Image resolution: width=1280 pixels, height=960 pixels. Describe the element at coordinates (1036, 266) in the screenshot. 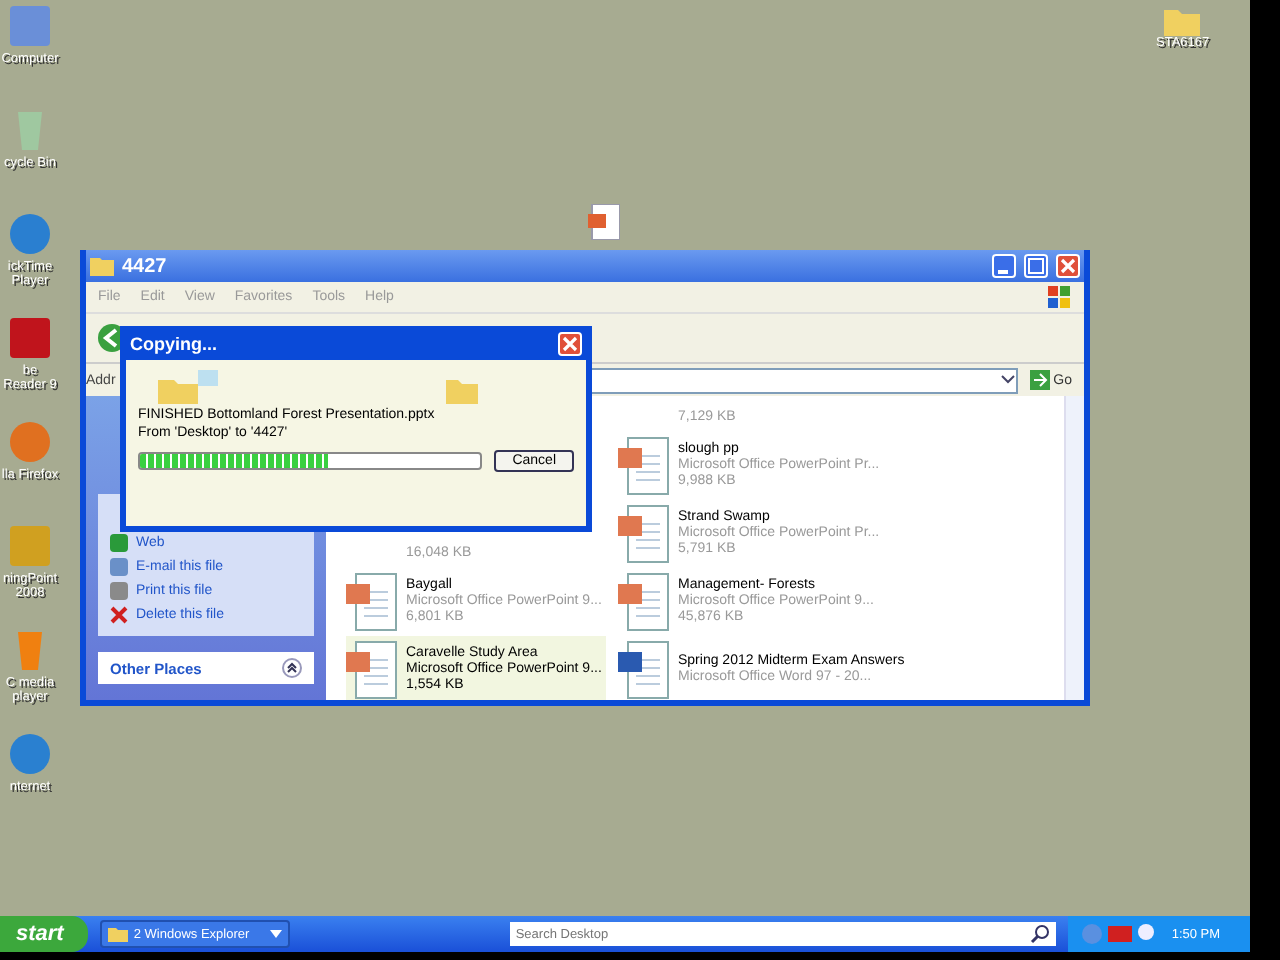

I see `maximize-button` at that location.